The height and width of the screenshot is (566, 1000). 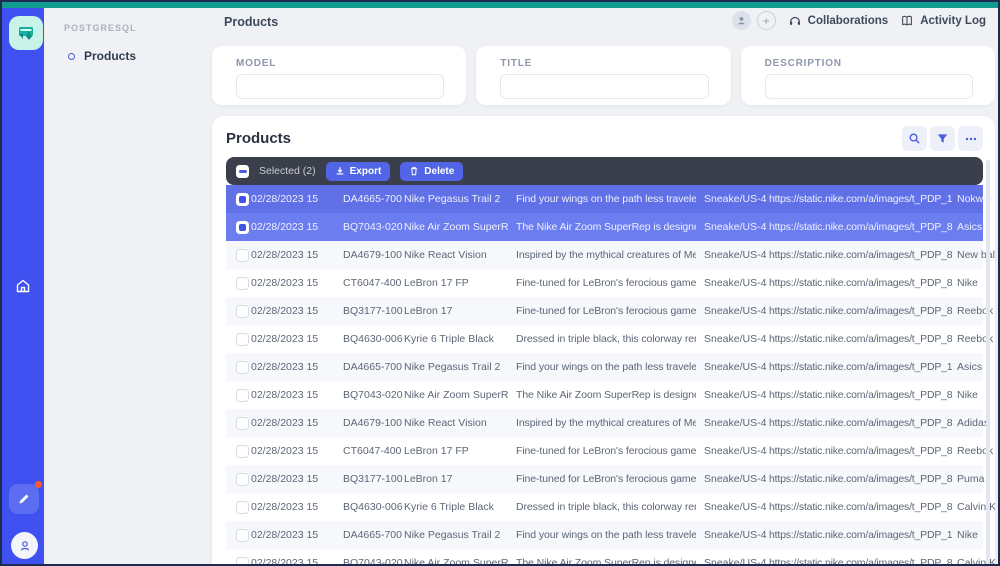 What do you see at coordinates (456, 395) in the screenshot?
I see `cell-title: Nike Air Zoom SuperRep` at bounding box center [456, 395].